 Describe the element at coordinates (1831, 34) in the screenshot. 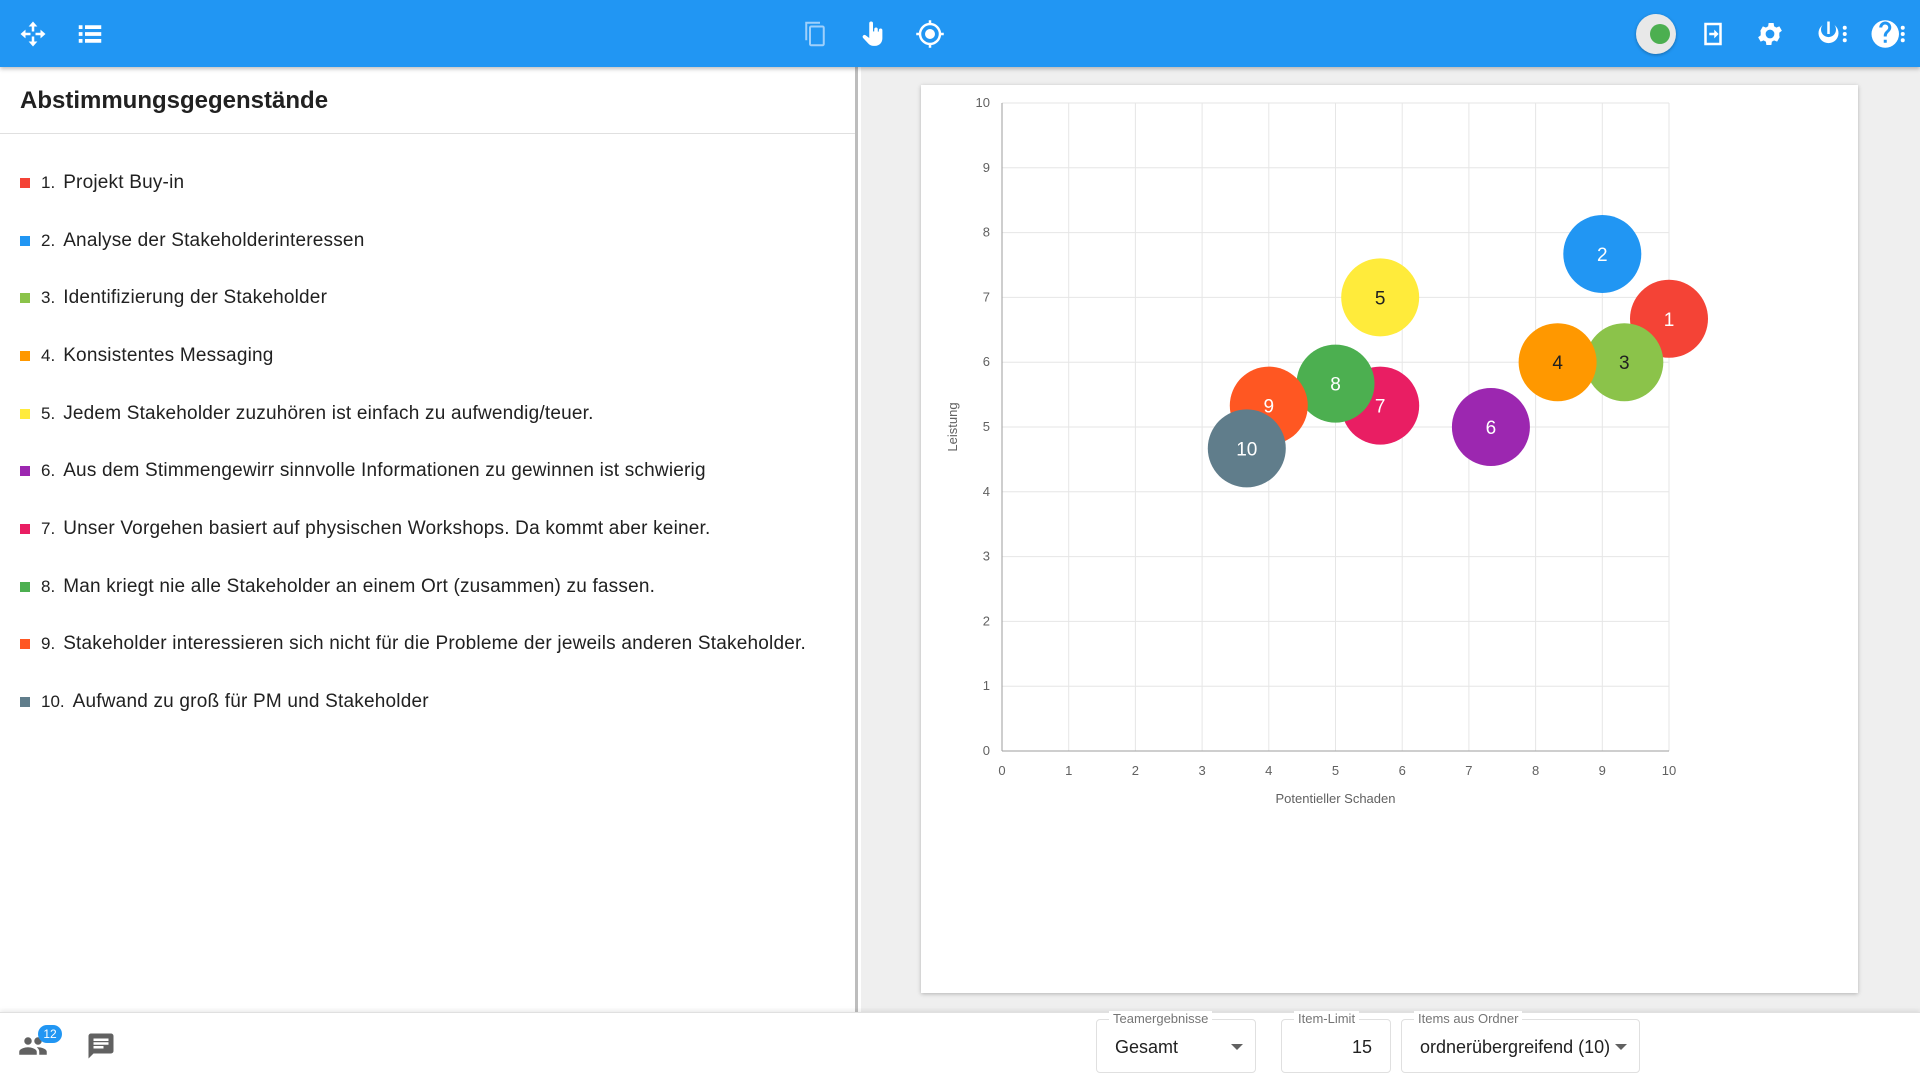

I see `power-menu-icon` at that location.